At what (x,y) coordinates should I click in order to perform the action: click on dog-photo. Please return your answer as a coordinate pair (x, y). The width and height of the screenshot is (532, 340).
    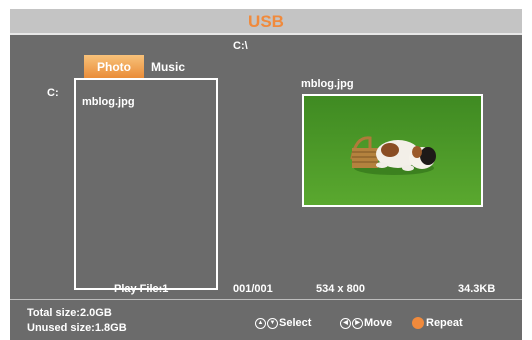
    Looking at the image, I should click on (392, 150).